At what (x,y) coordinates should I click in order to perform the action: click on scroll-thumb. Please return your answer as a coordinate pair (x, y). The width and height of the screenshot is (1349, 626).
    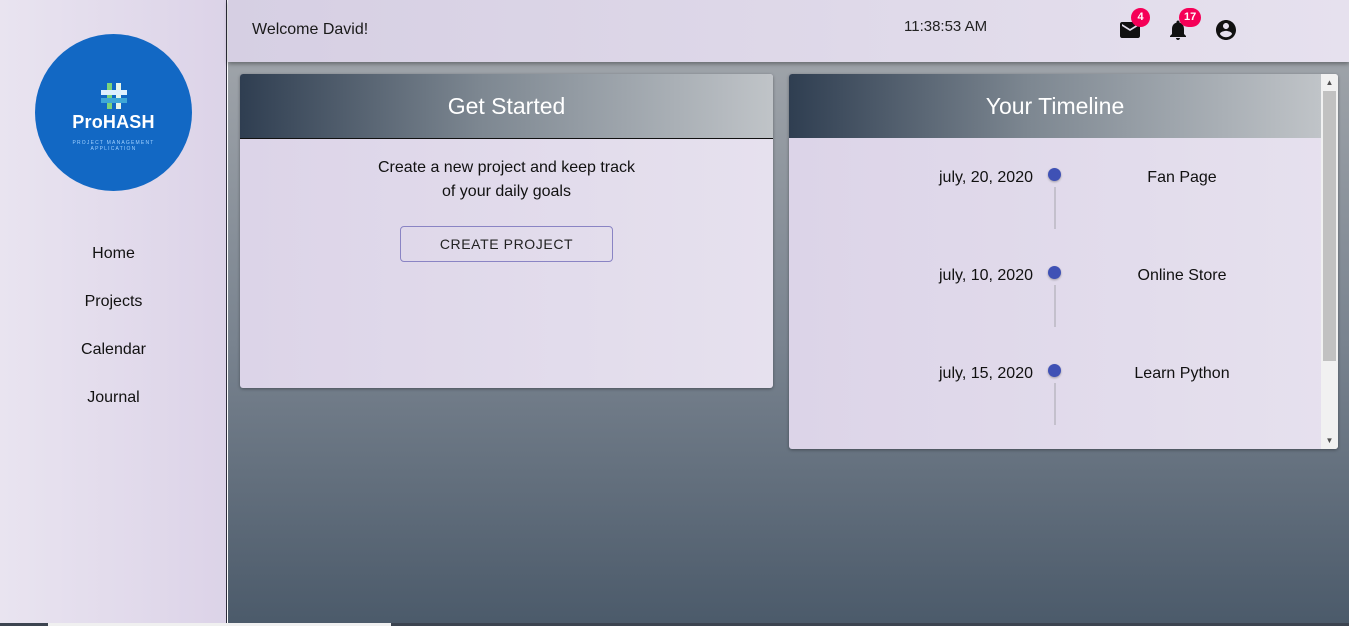
    Looking at the image, I should click on (1329, 226).